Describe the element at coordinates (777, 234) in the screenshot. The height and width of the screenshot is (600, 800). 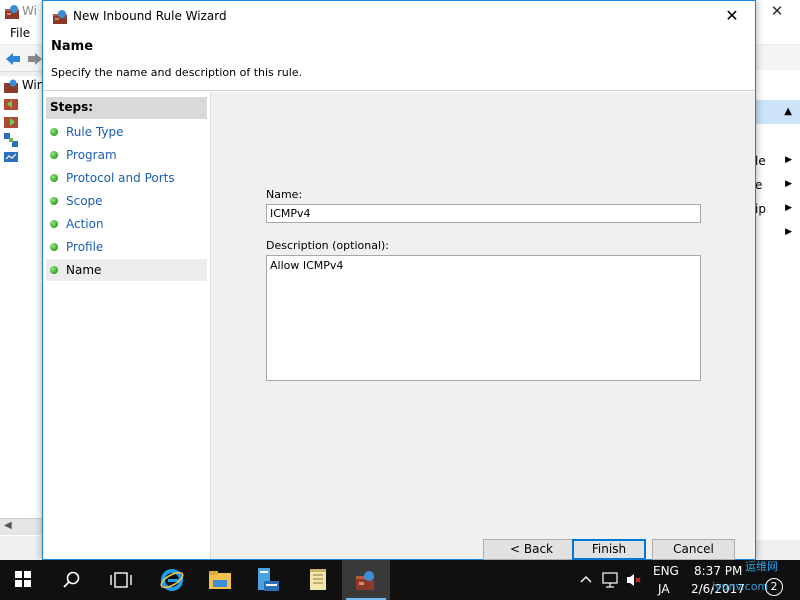
I see `action-item-4: ▶` at that location.